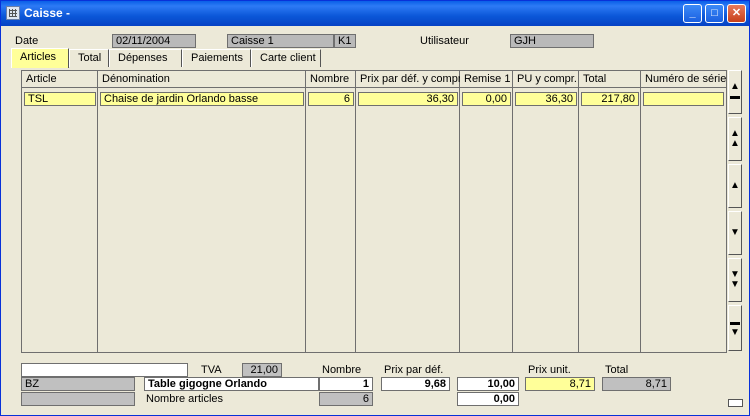 The width and height of the screenshot is (750, 416). Describe the element at coordinates (546, 80) in the screenshot. I see `header-pu: PU y compr.` at that location.